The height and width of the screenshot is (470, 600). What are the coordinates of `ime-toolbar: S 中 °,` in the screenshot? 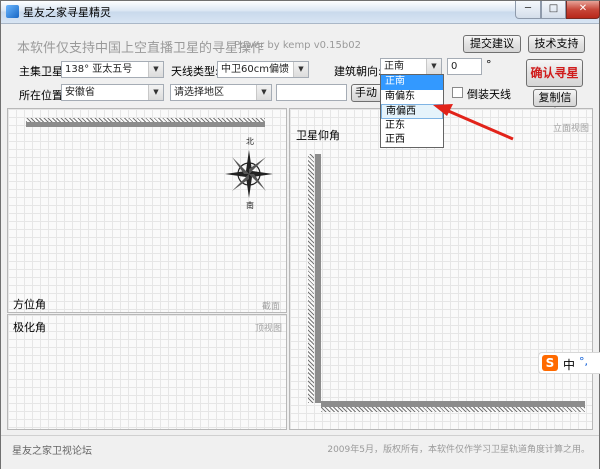 It's located at (569, 363).